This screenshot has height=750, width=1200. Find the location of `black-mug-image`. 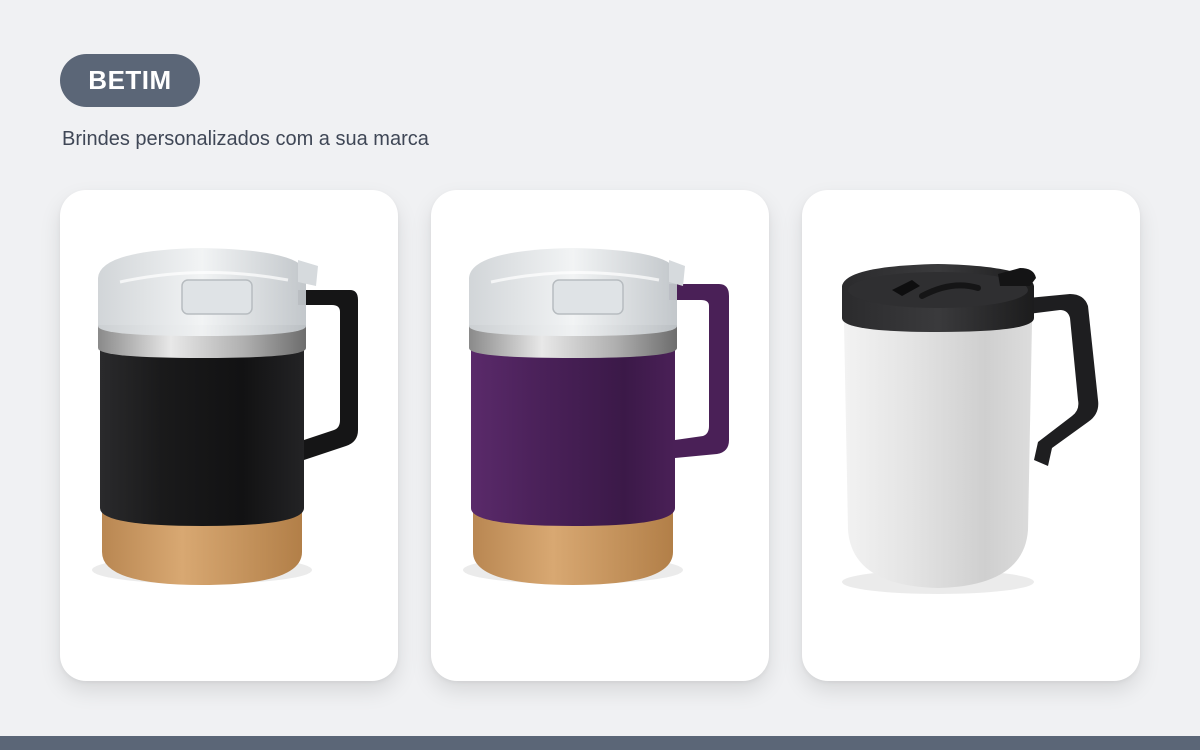

black-mug-image is located at coordinates (225, 416).